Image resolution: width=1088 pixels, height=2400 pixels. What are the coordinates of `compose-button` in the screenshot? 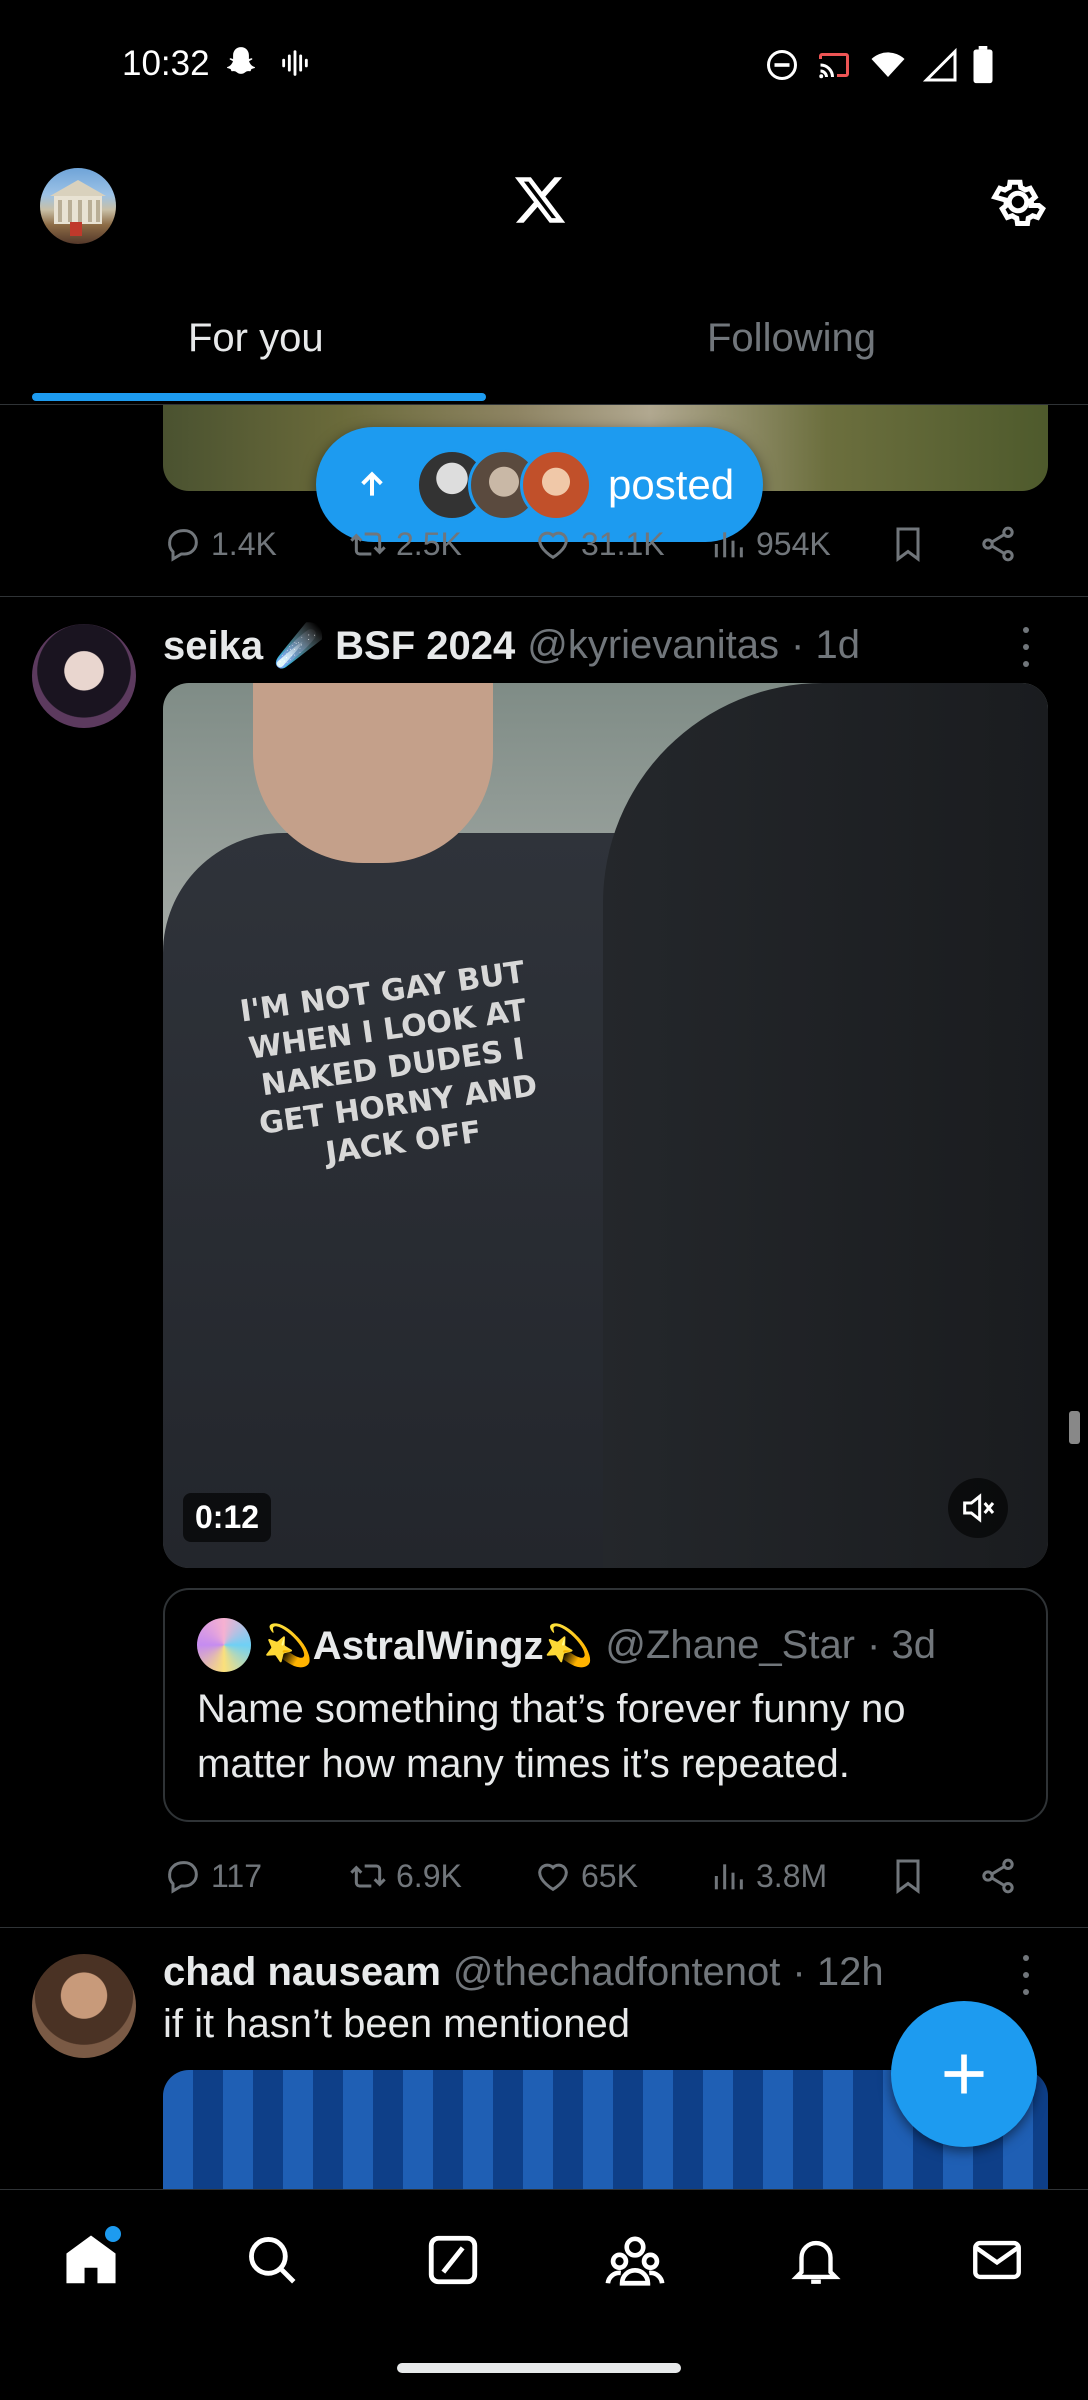 It's located at (964, 2074).